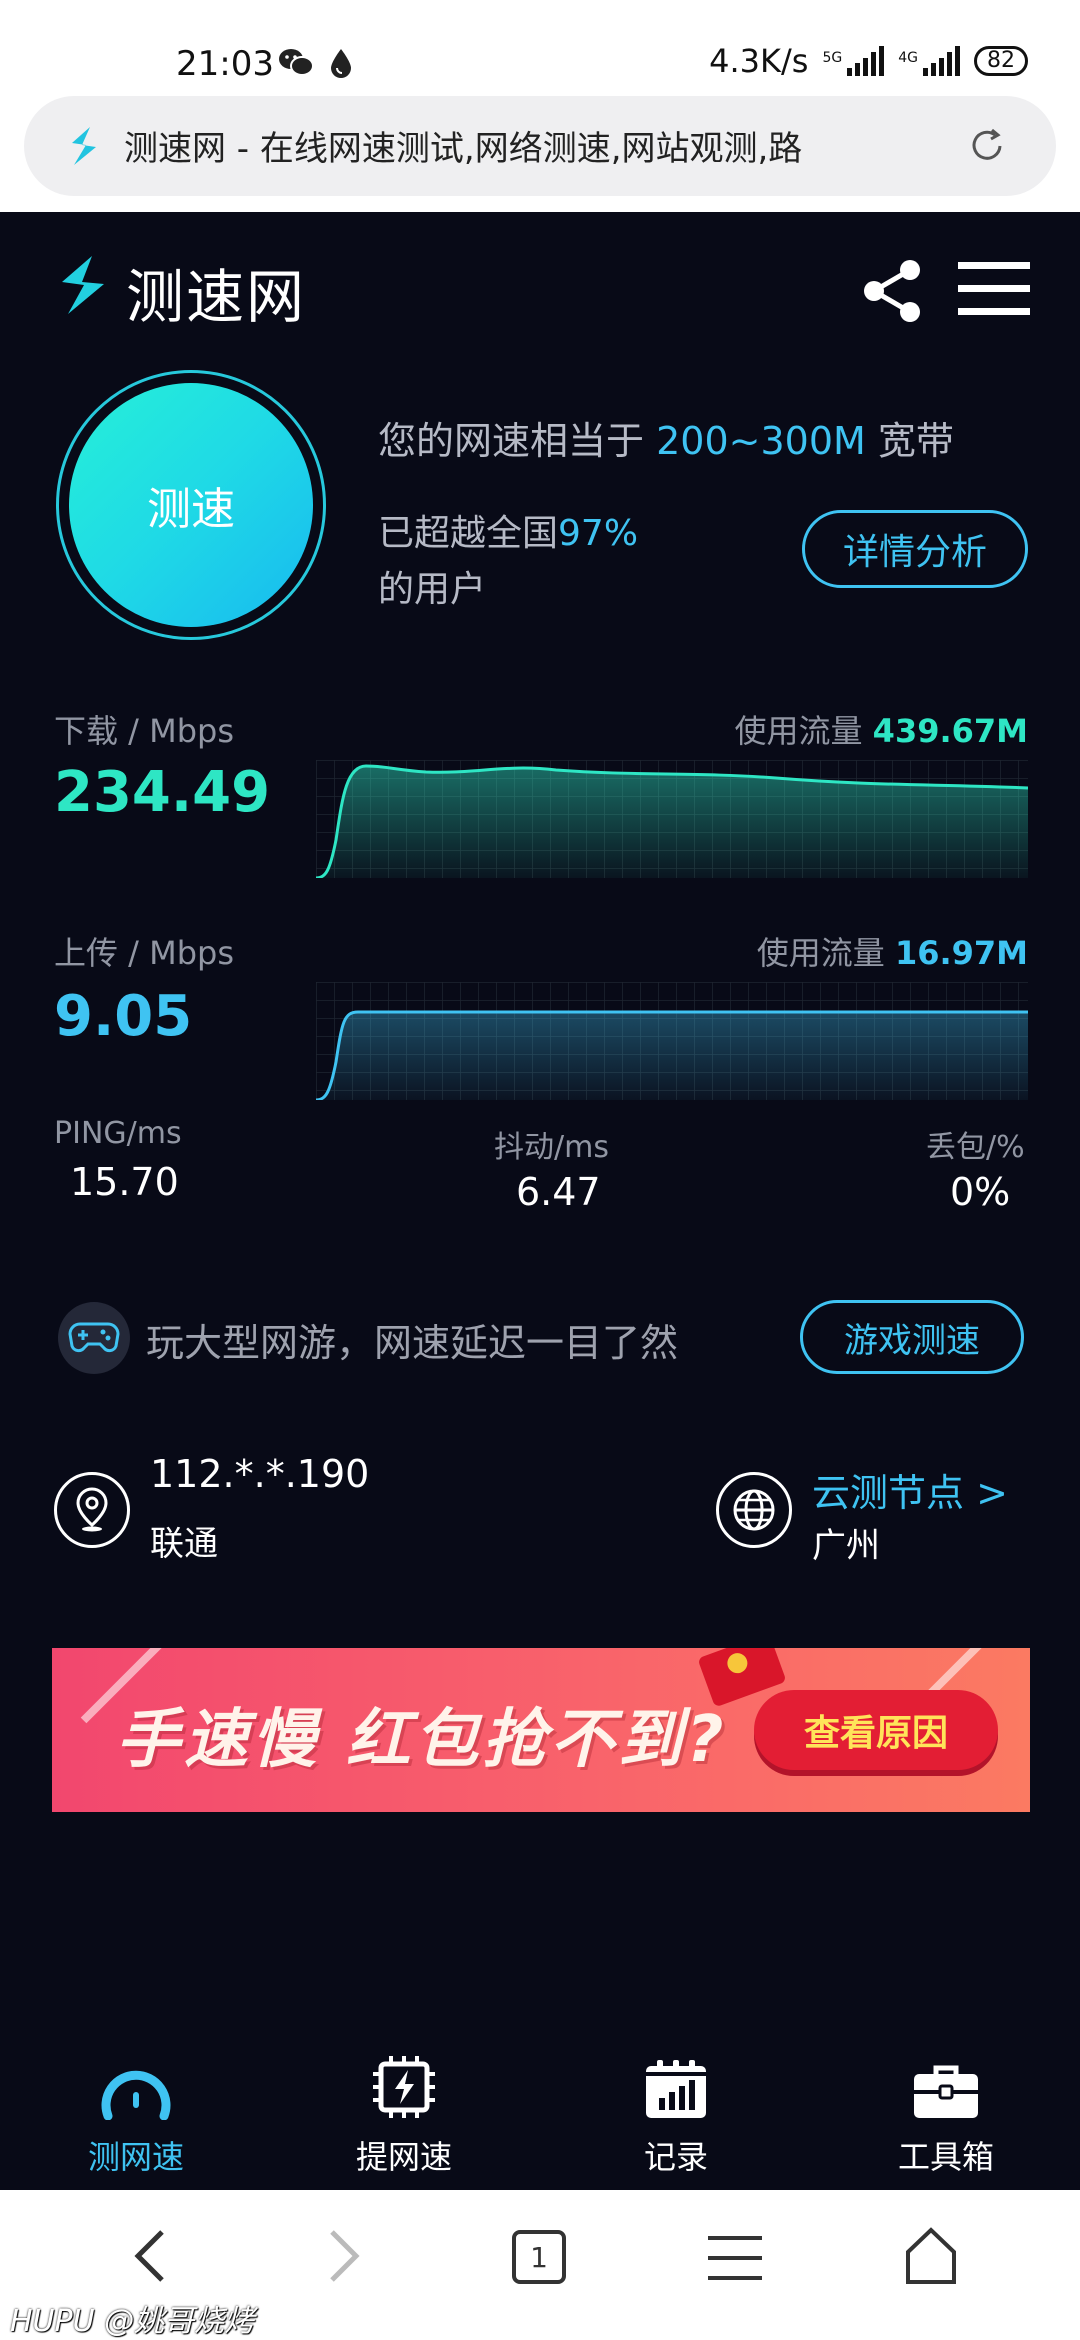 This screenshot has width=1080, height=2340. What do you see at coordinates (82, 285) in the screenshot?
I see `brand-logo-icon` at bounding box center [82, 285].